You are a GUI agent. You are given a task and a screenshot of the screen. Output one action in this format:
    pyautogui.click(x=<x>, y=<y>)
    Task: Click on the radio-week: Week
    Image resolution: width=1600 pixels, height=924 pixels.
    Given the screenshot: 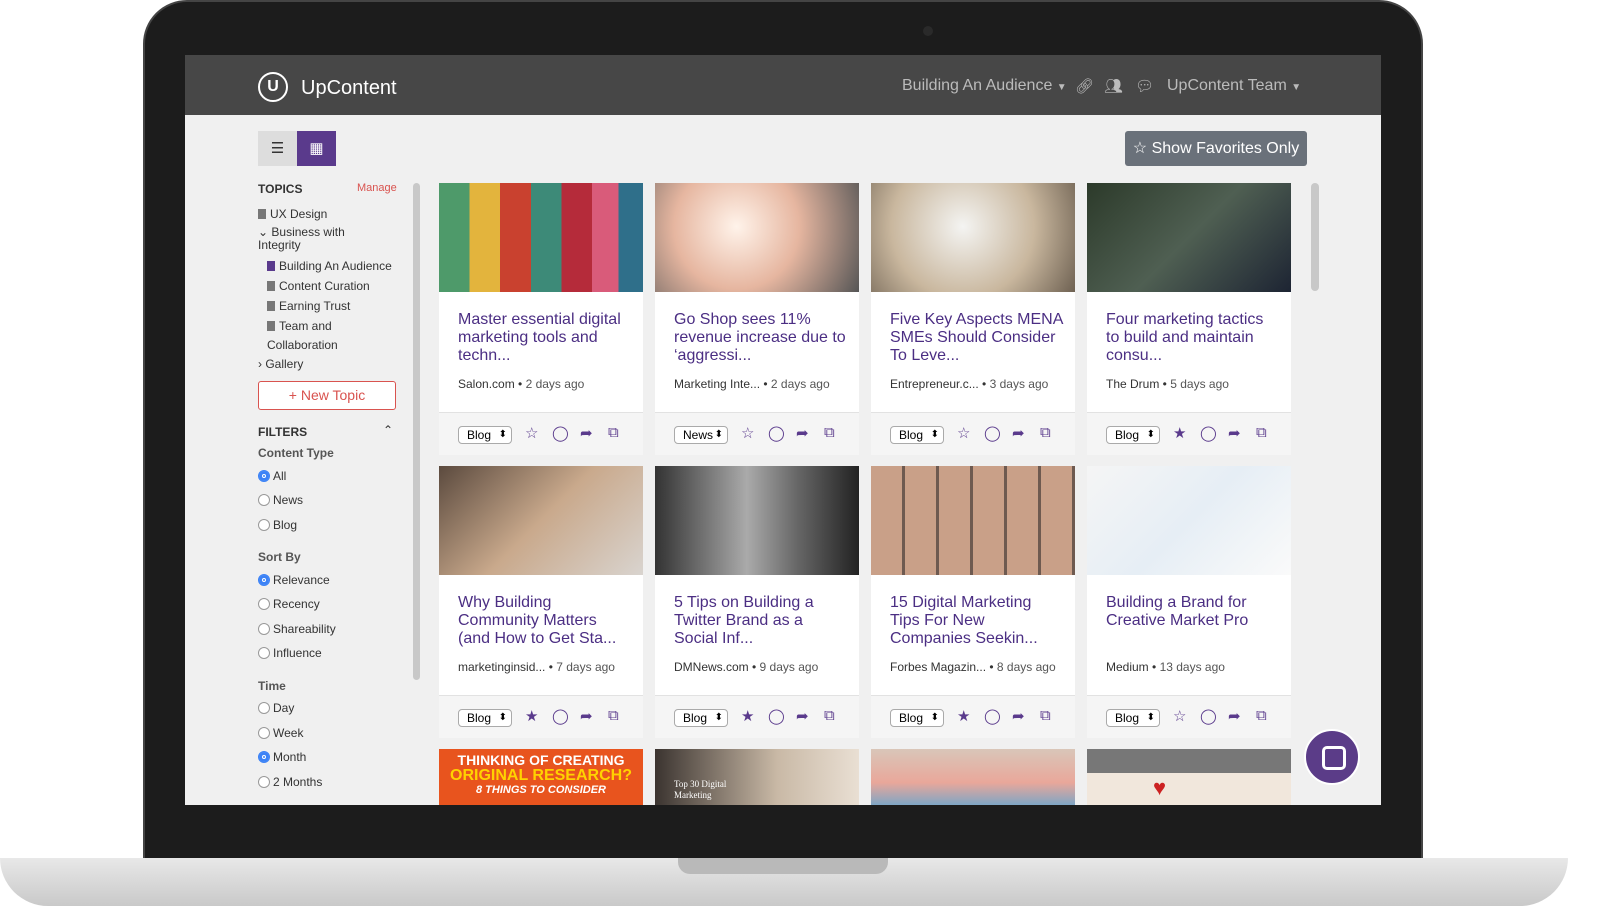 What is the action you would take?
    pyautogui.click(x=280, y=733)
    